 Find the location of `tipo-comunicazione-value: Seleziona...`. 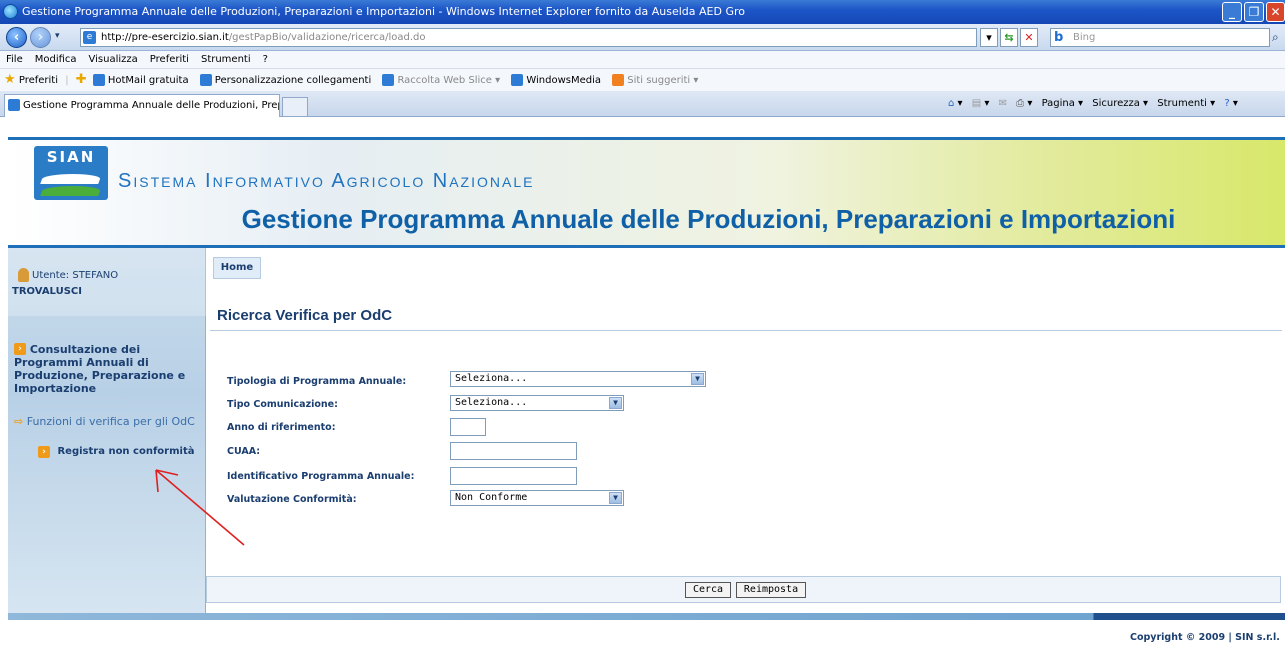

tipo-comunicazione-value: Seleziona... is located at coordinates (491, 402).